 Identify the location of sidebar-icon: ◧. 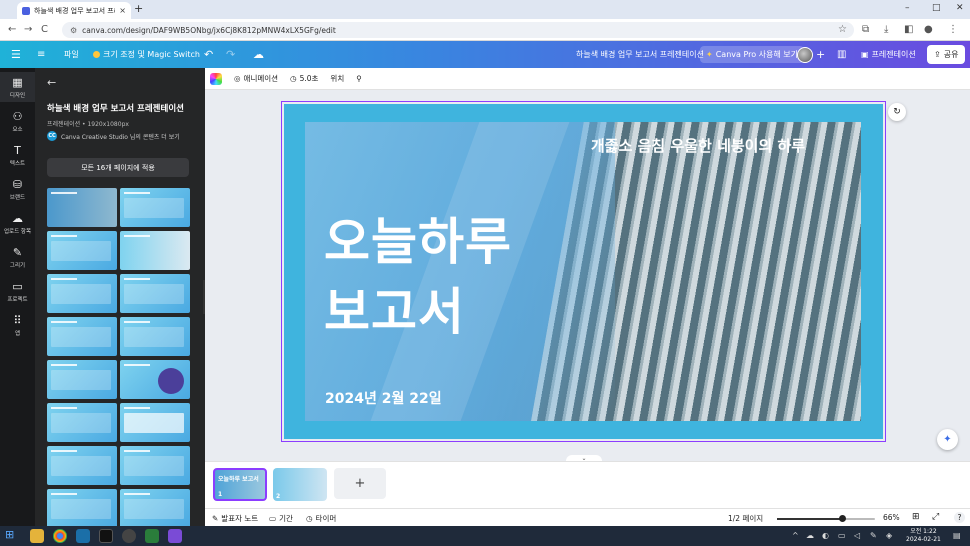
(908, 29).